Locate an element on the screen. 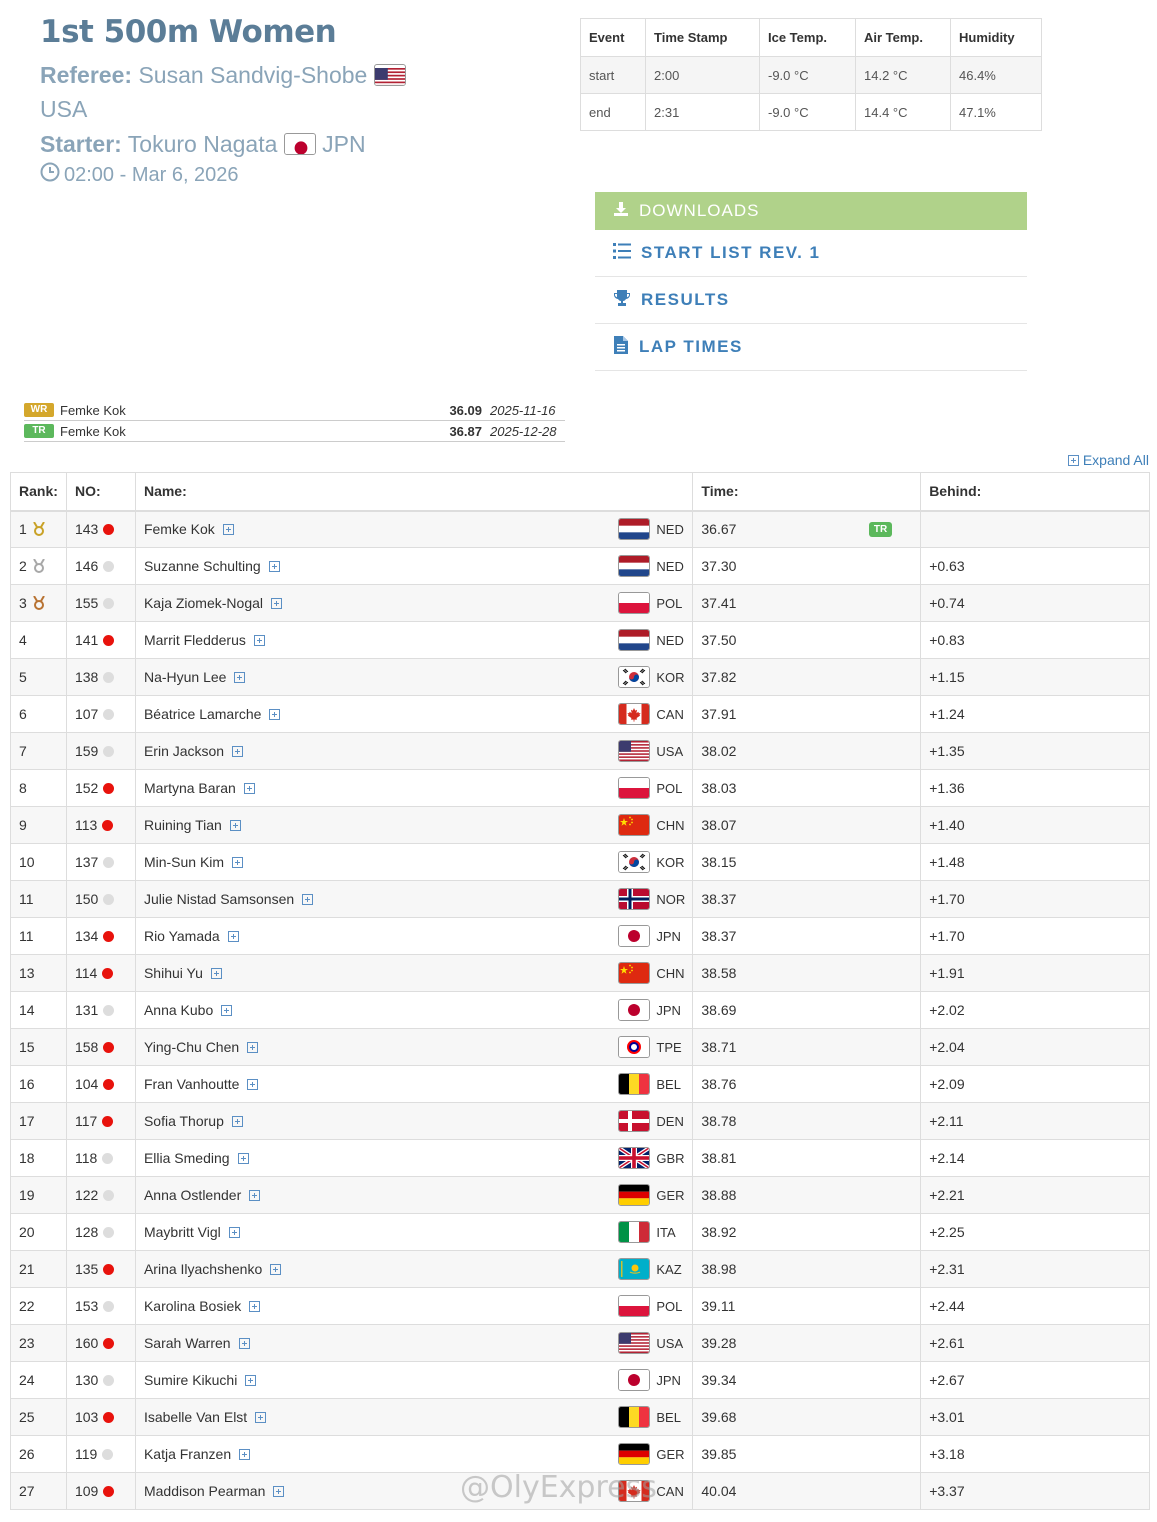 This screenshot has height=1522, width=1157. athlete-name: Arina Ilyachshenko is located at coordinates (203, 1269).